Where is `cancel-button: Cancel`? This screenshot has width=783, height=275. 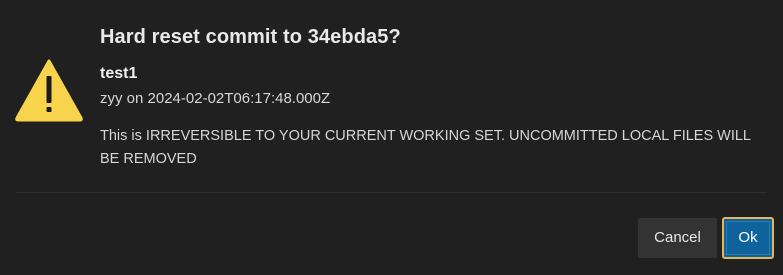
cancel-button: Cancel is located at coordinates (677, 238).